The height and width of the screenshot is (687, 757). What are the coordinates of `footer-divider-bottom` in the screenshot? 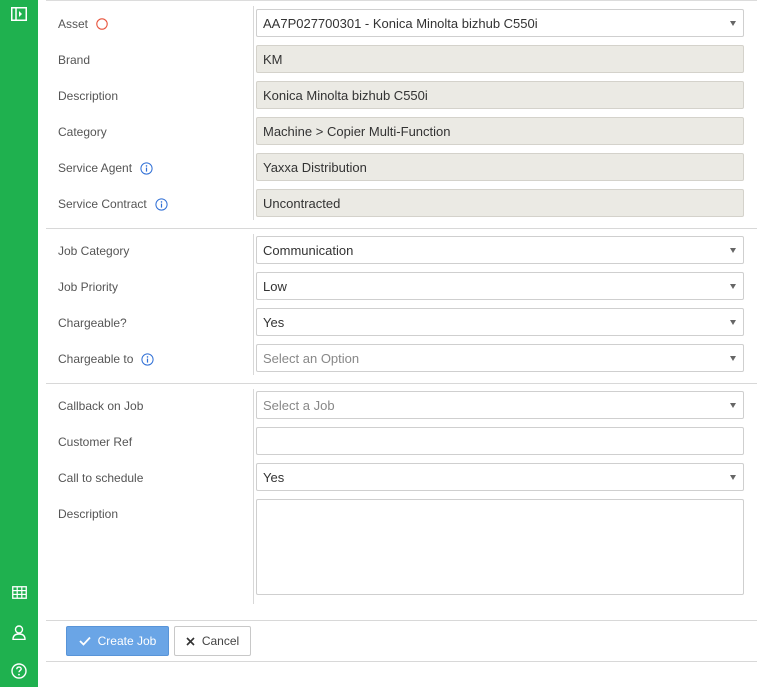 It's located at (401, 661).